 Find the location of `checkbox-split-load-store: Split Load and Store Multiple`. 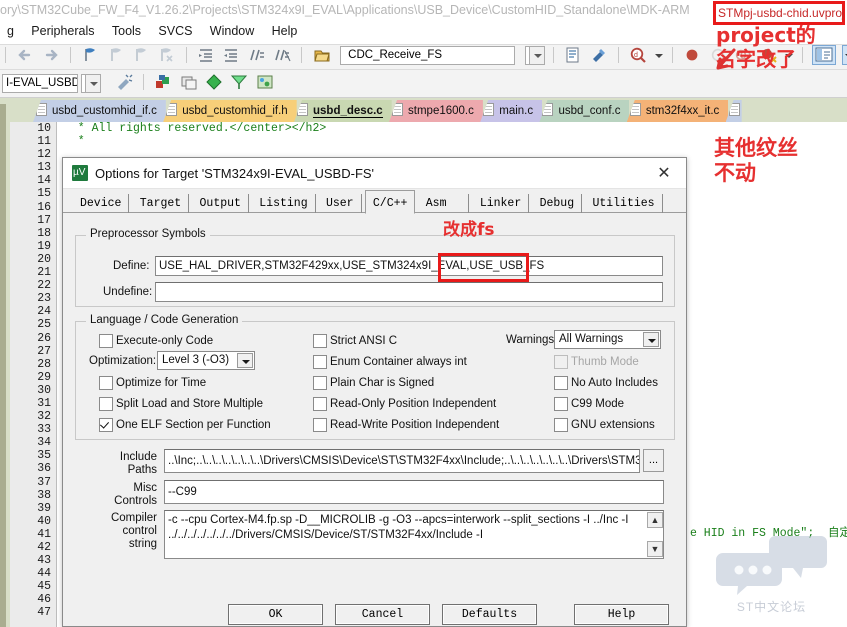

checkbox-split-load-store: Split Load and Store Multiple is located at coordinates (181, 404).